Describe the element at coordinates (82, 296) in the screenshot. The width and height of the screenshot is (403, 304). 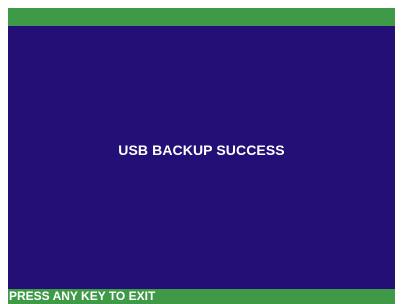
I see `exit-prompt-text: PRESS ANY KEY TO EXIT` at that location.